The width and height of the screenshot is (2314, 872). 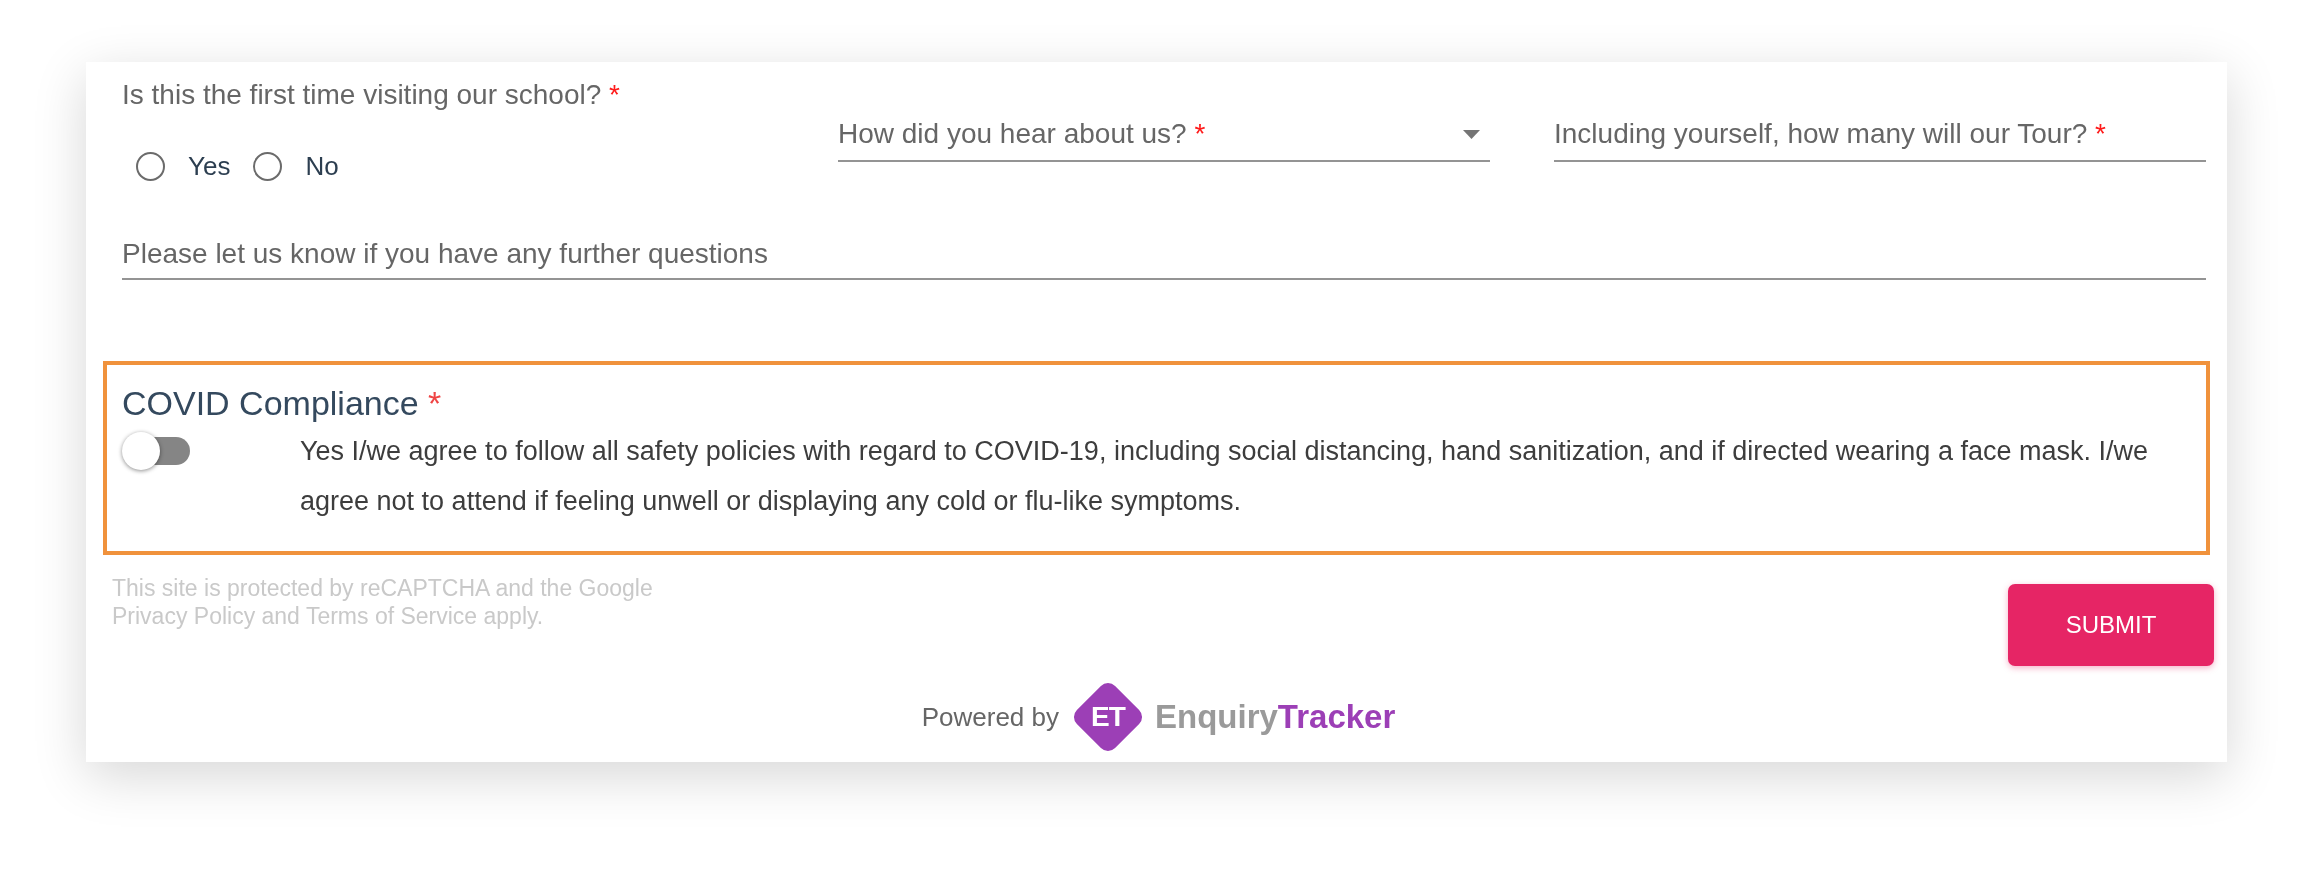 I want to click on submit-button: SUBMIT, so click(x=2111, y=625).